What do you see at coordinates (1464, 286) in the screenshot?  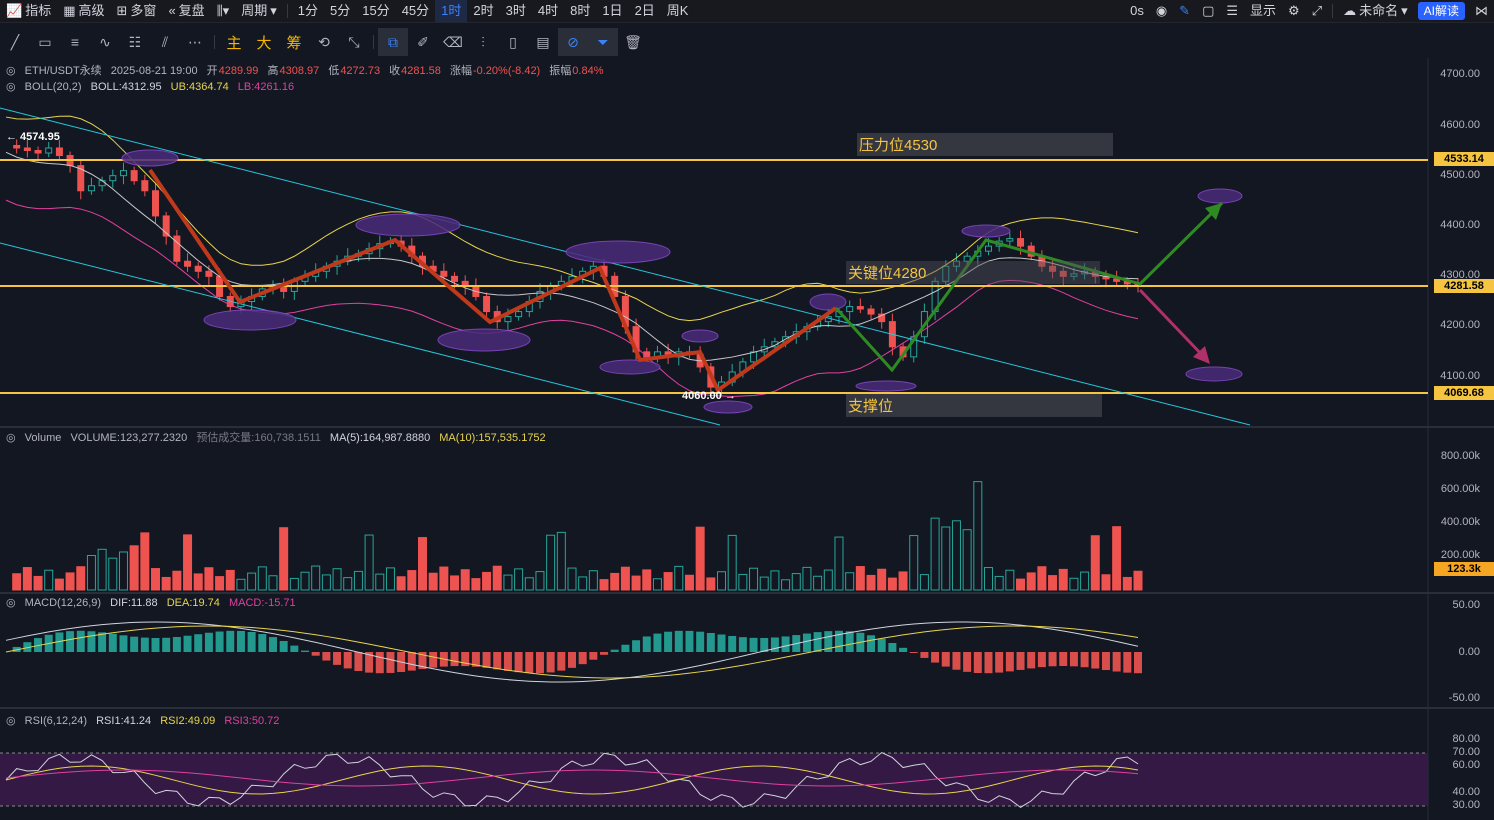 I see `current-price-tag: 4281.58` at bounding box center [1464, 286].